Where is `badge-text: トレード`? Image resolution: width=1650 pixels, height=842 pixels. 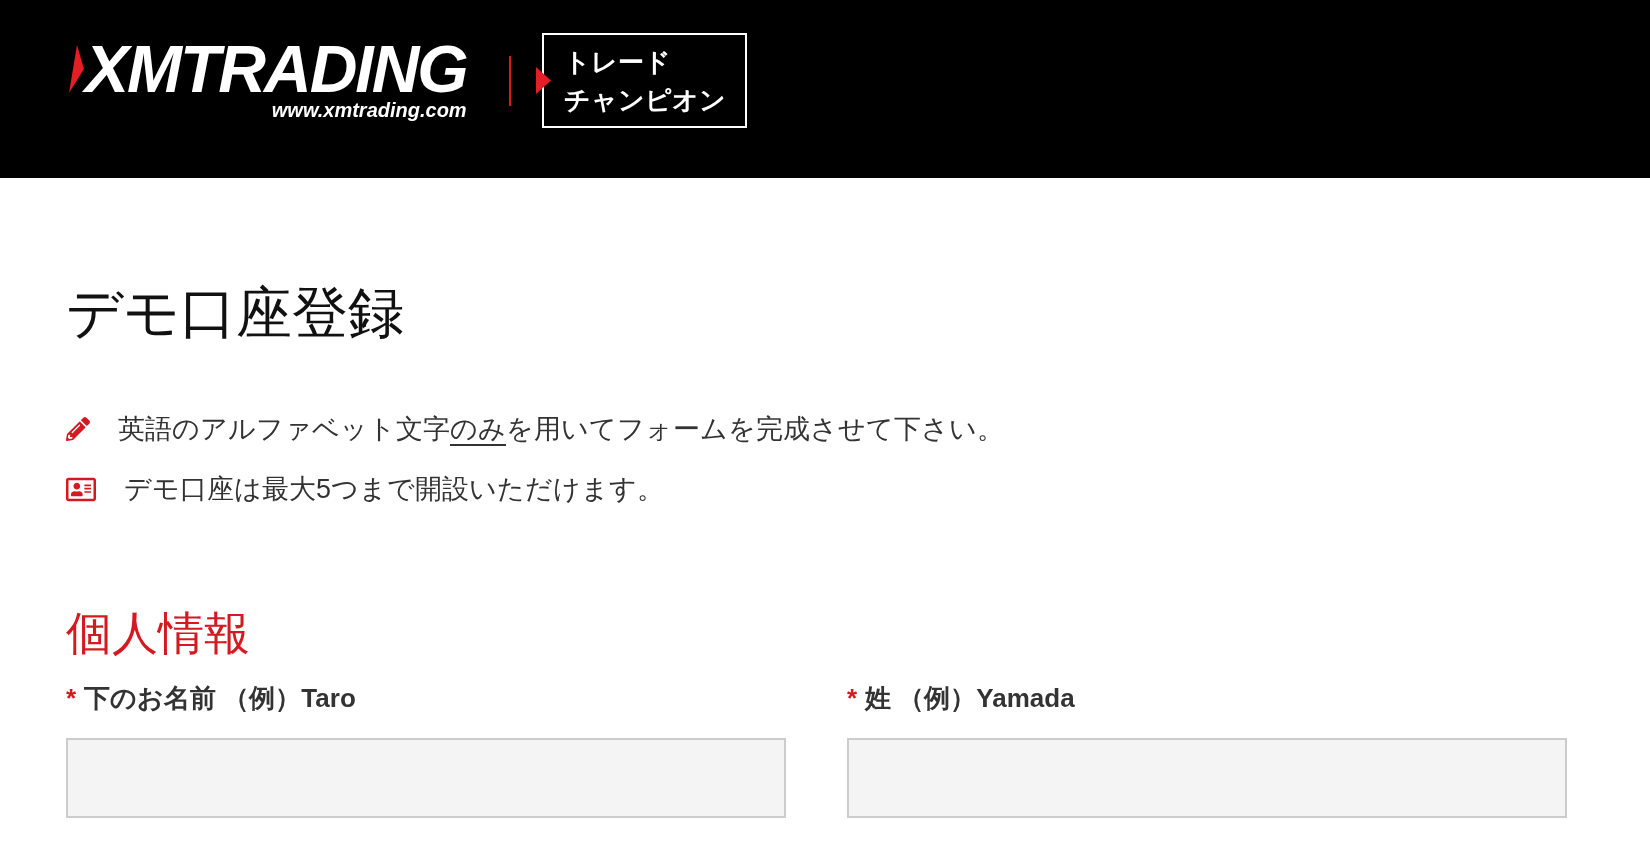
badge-text: トレード is located at coordinates (617, 62).